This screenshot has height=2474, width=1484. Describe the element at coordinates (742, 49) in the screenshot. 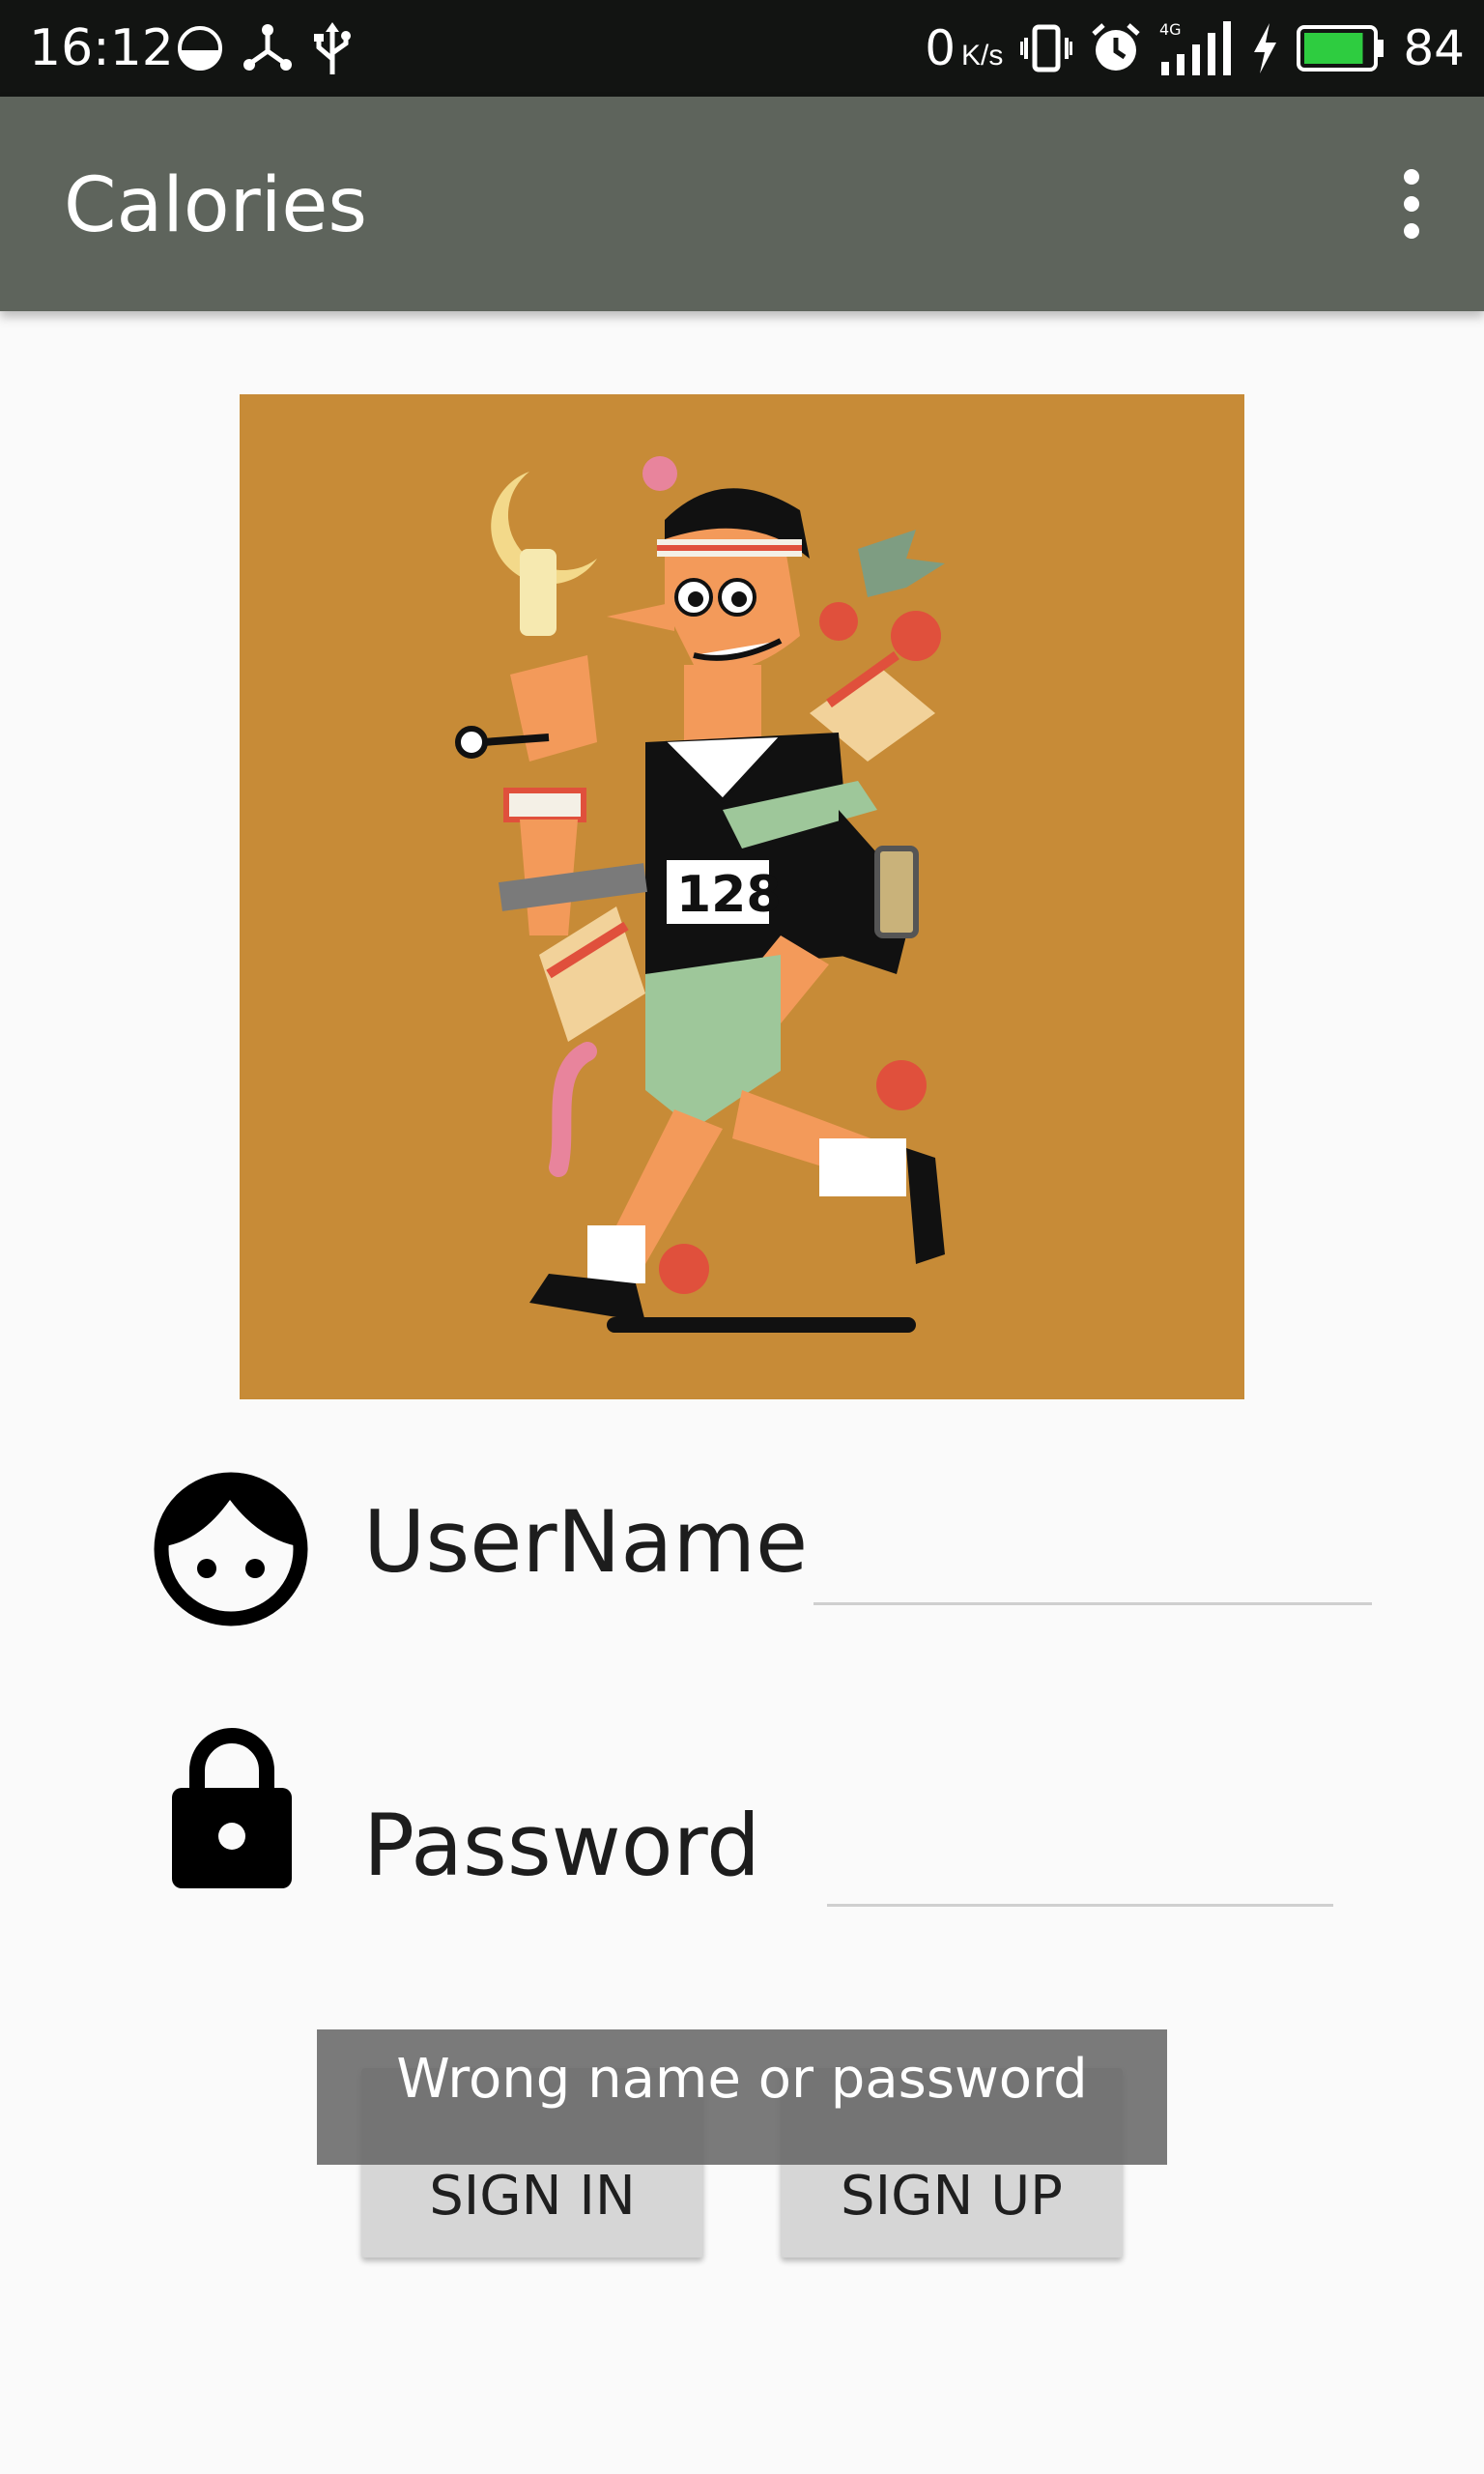

I see `status-bar: 16:12 0 K/s 4G 84` at that location.